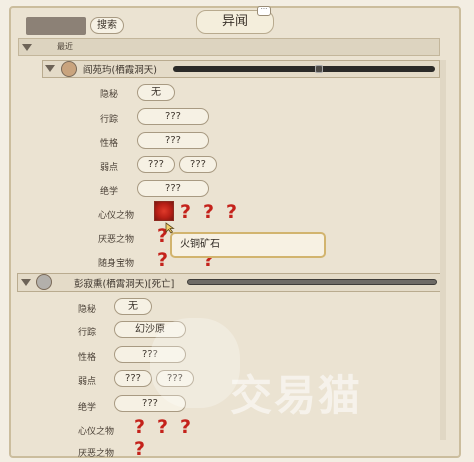  I want to click on watermark: 交易猫, so click(296, 395).